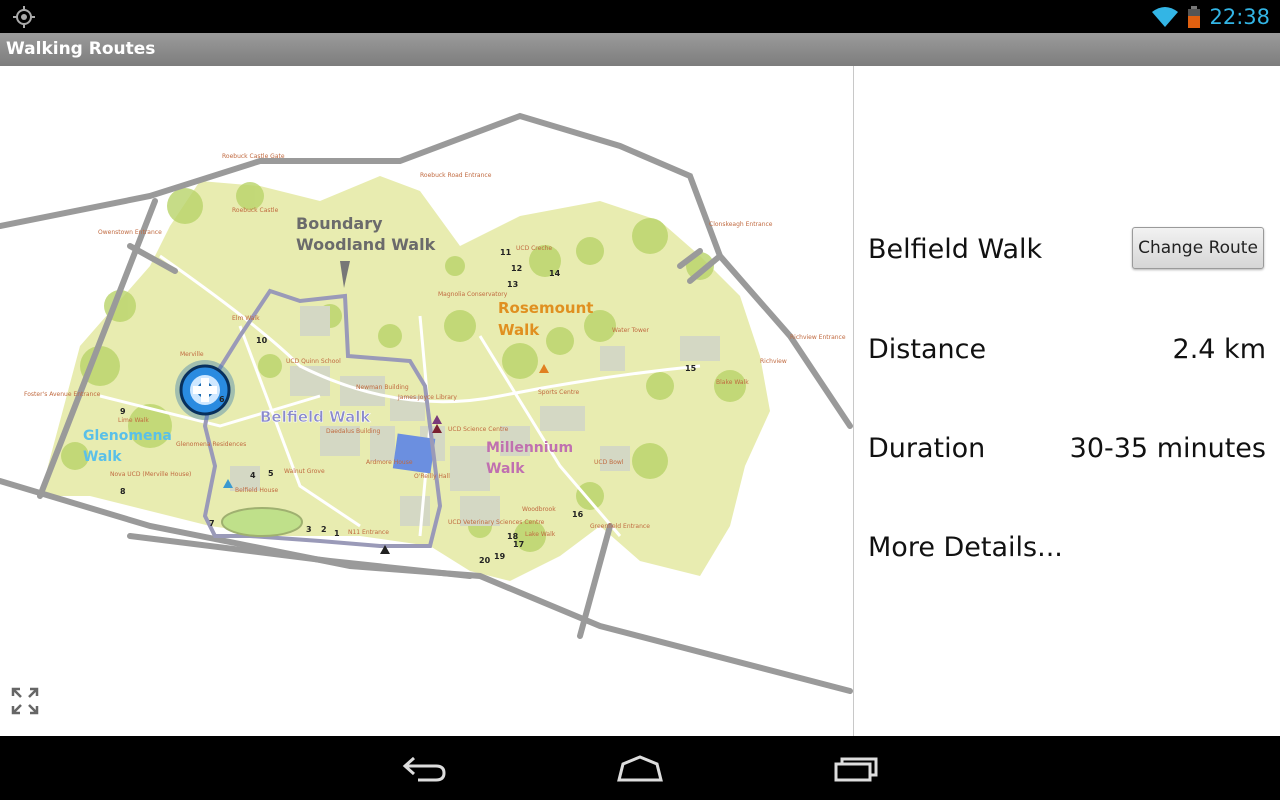  I want to click on location-marker, so click(205, 390).